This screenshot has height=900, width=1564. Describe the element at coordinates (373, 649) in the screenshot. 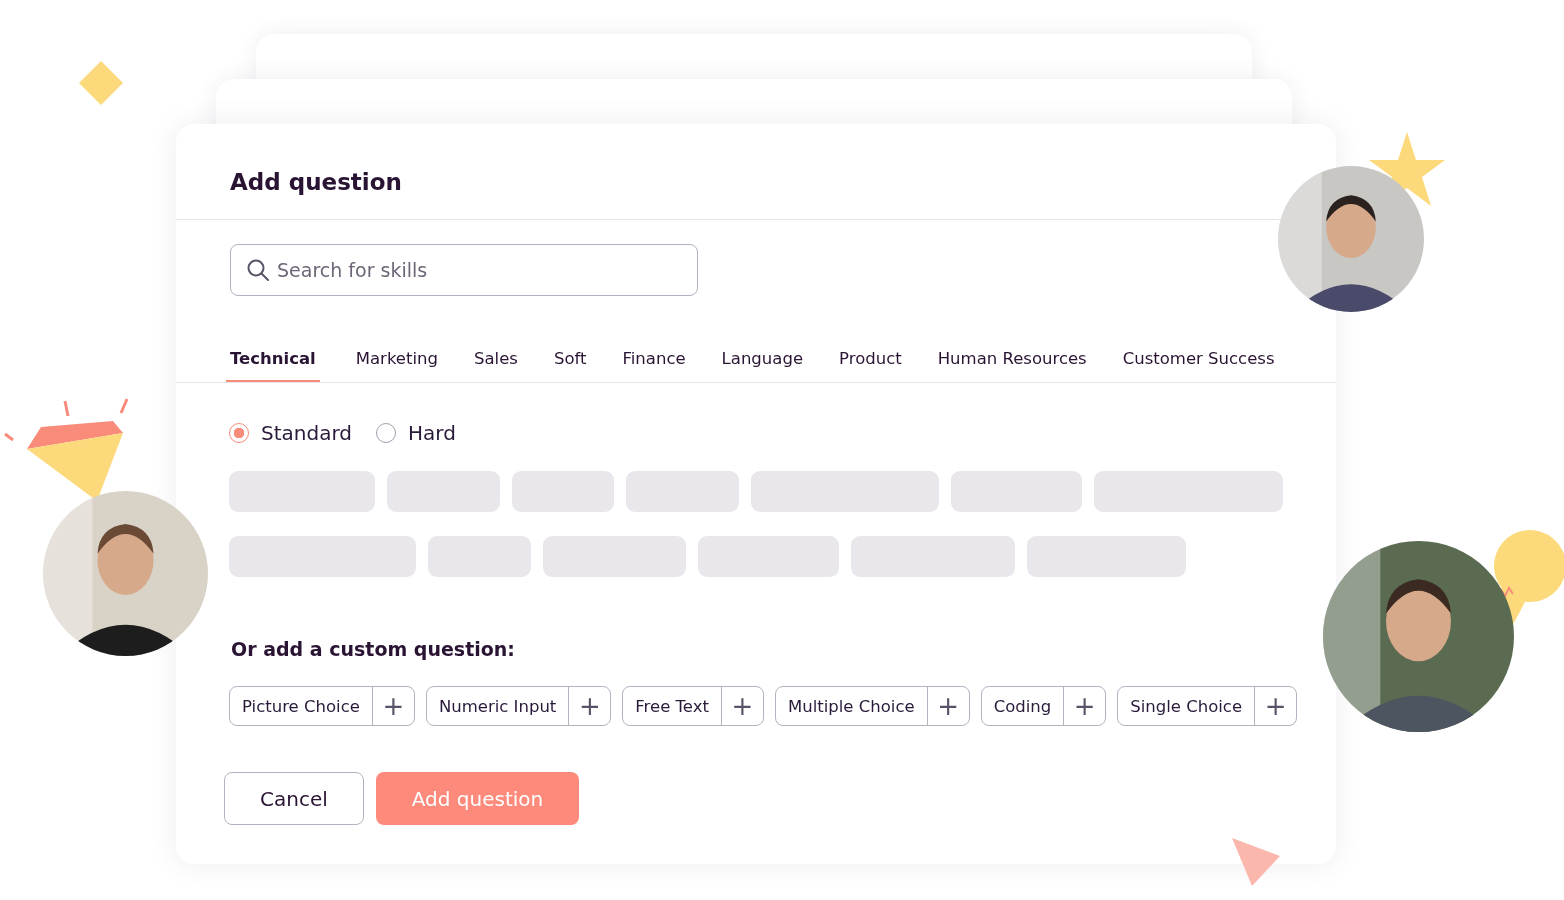

I see `section-heading: Or add a custom question:` at that location.